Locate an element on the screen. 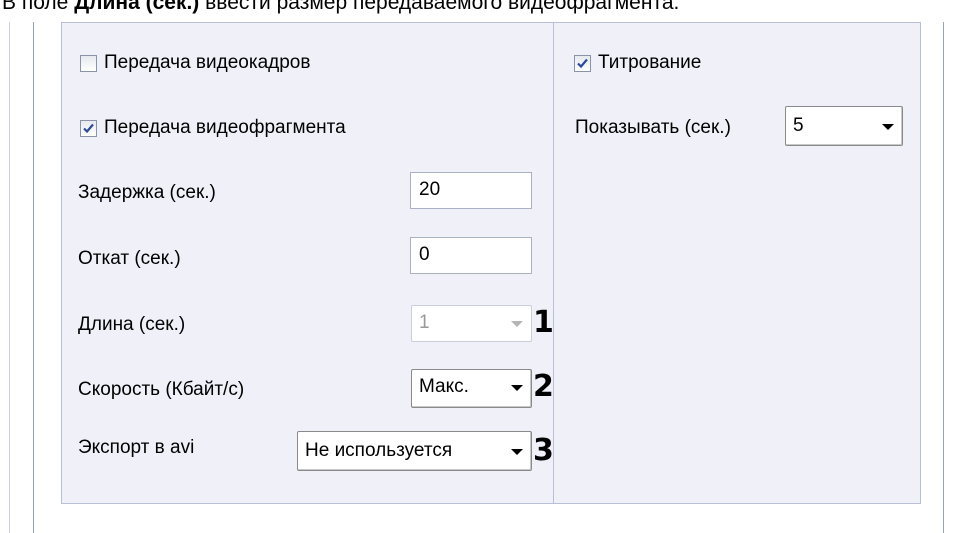  clip-transfer-label: Передача видеофрагмента is located at coordinates (225, 127).